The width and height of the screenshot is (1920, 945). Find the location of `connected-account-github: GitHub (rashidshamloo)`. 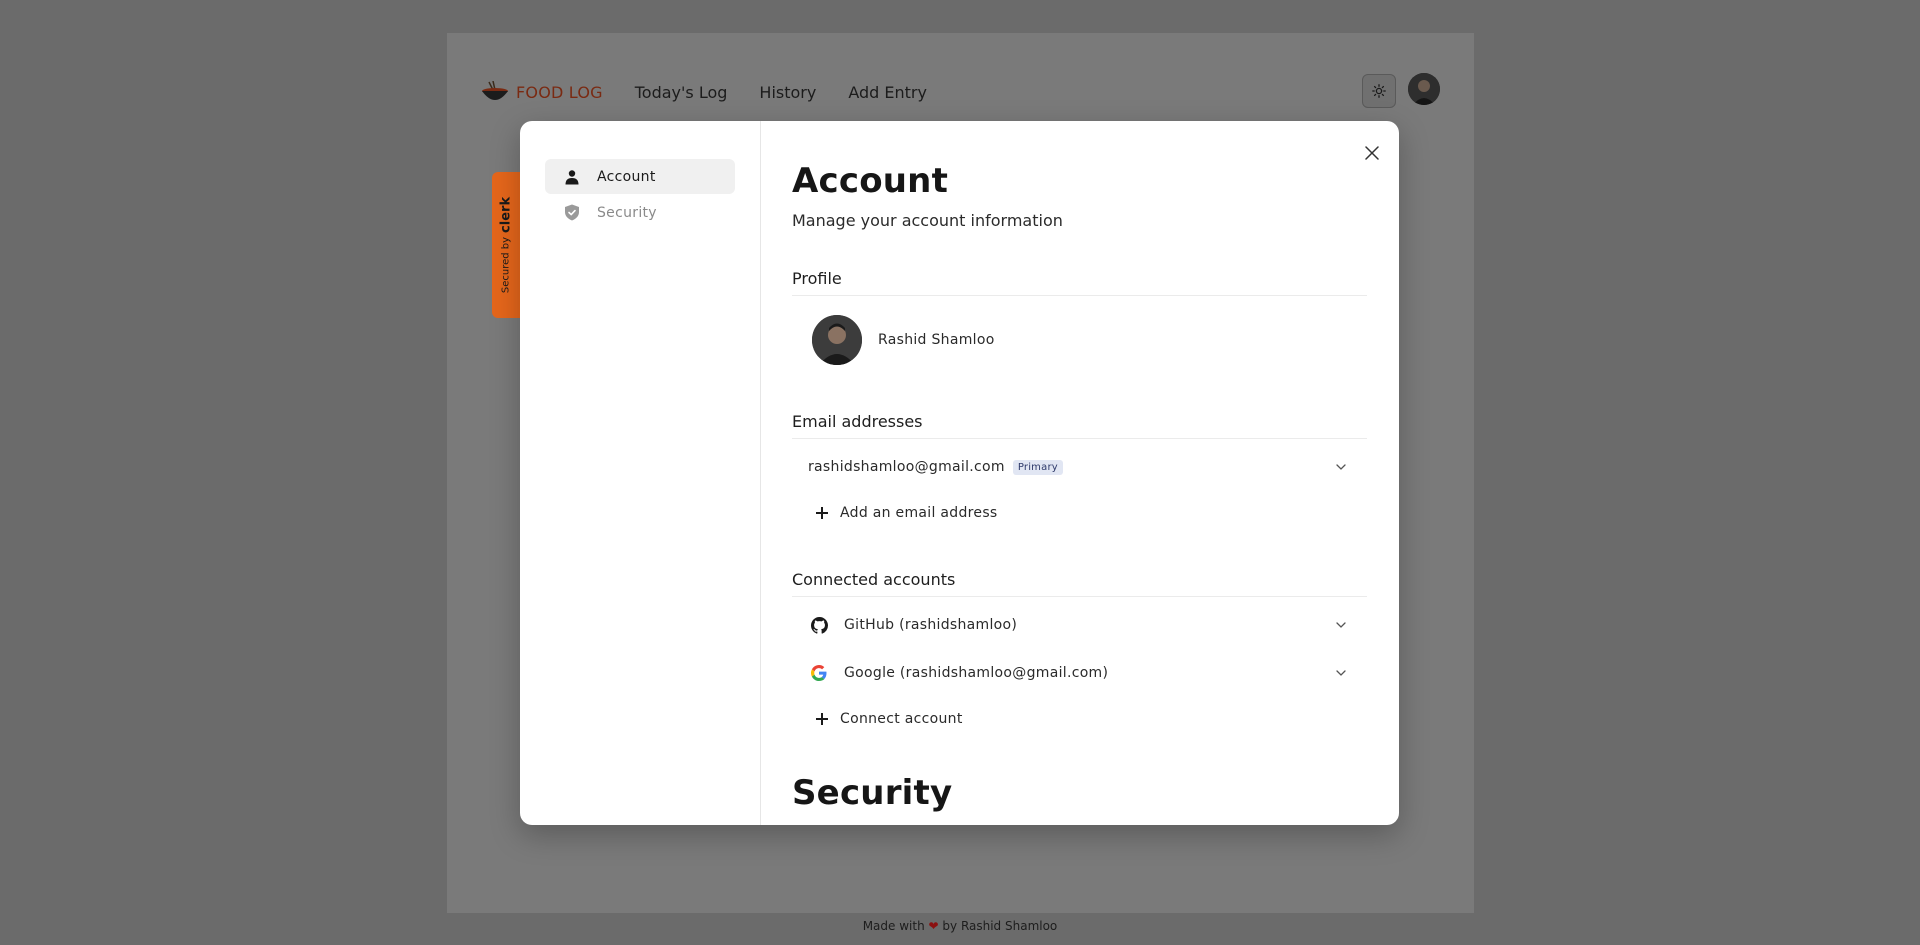

connected-account-github: GitHub (rashidshamloo) is located at coordinates (1079, 625).